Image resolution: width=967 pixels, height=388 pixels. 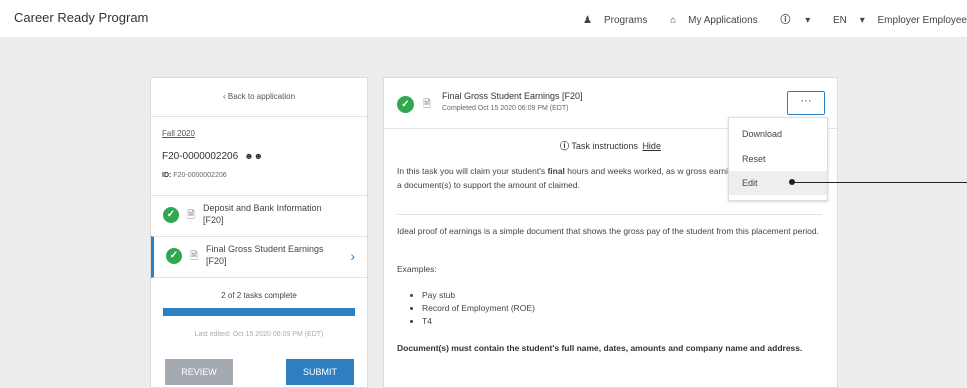 What do you see at coordinates (224, 96) in the screenshot?
I see `chevron-left-icon: ‹` at bounding box center [224, 96].